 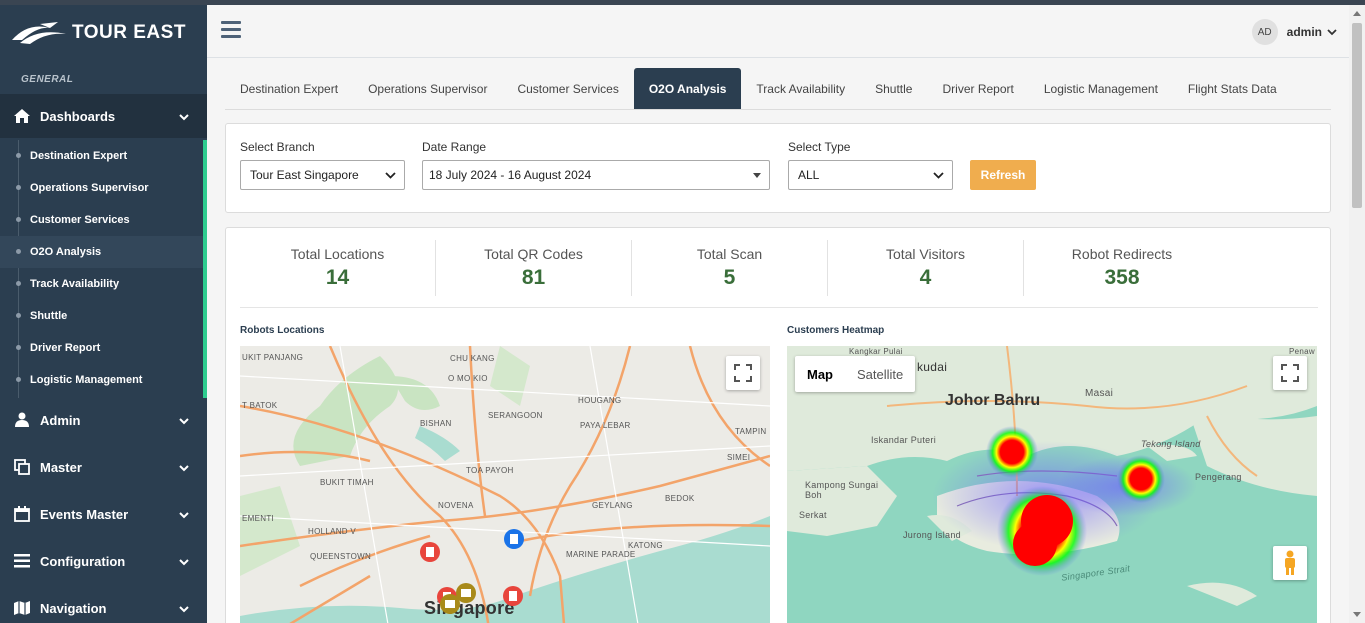 I want to click on map-label: NOVENA, so click(x=456, y=505).